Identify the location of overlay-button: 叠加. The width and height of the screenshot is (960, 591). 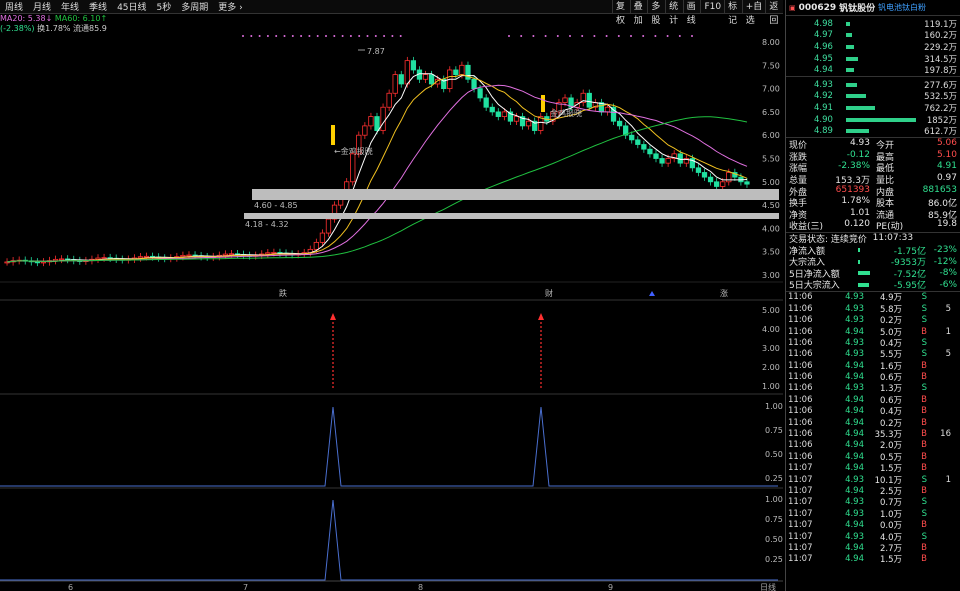
(638, 13).